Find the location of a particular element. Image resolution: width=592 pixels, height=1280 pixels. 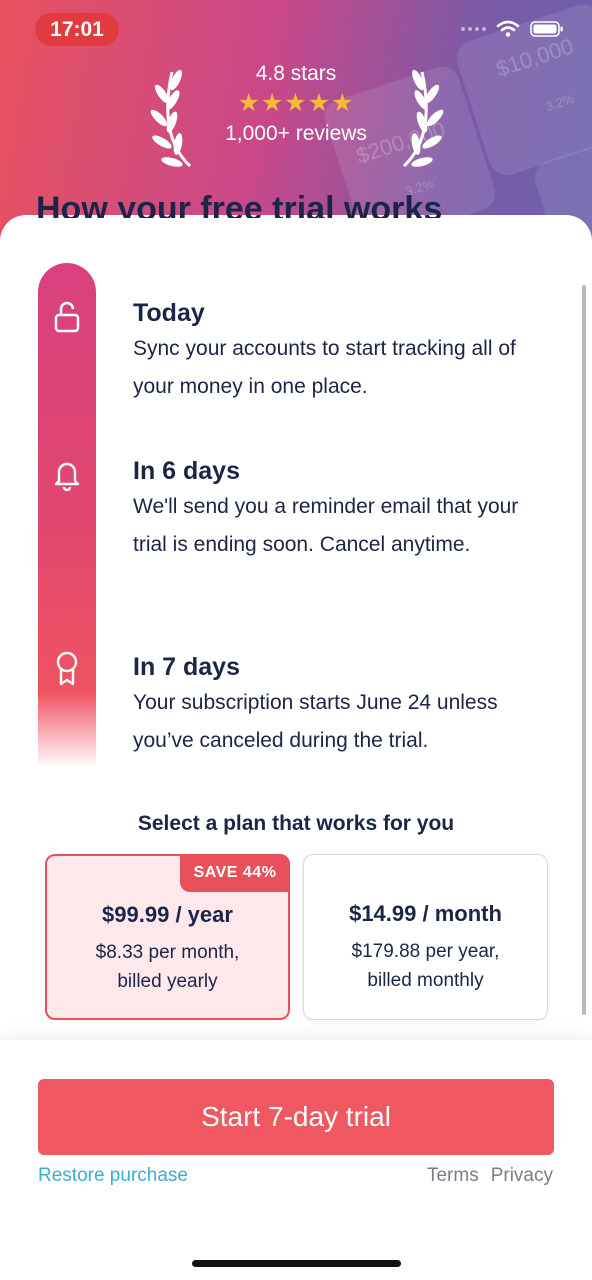

rating-stars-icon: ★★★★★ is located at coordinates (296, 103).